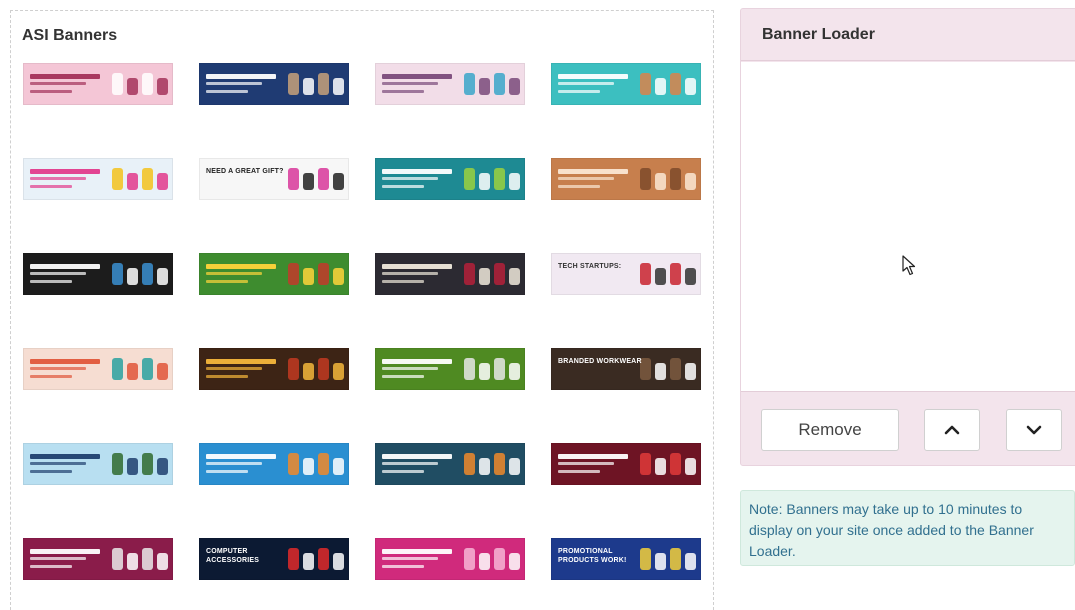 The image size is (1075, 610). Describe the element at coordinates (98, 274) in the screenshot. I see `banner-apparel-dark` at that location.